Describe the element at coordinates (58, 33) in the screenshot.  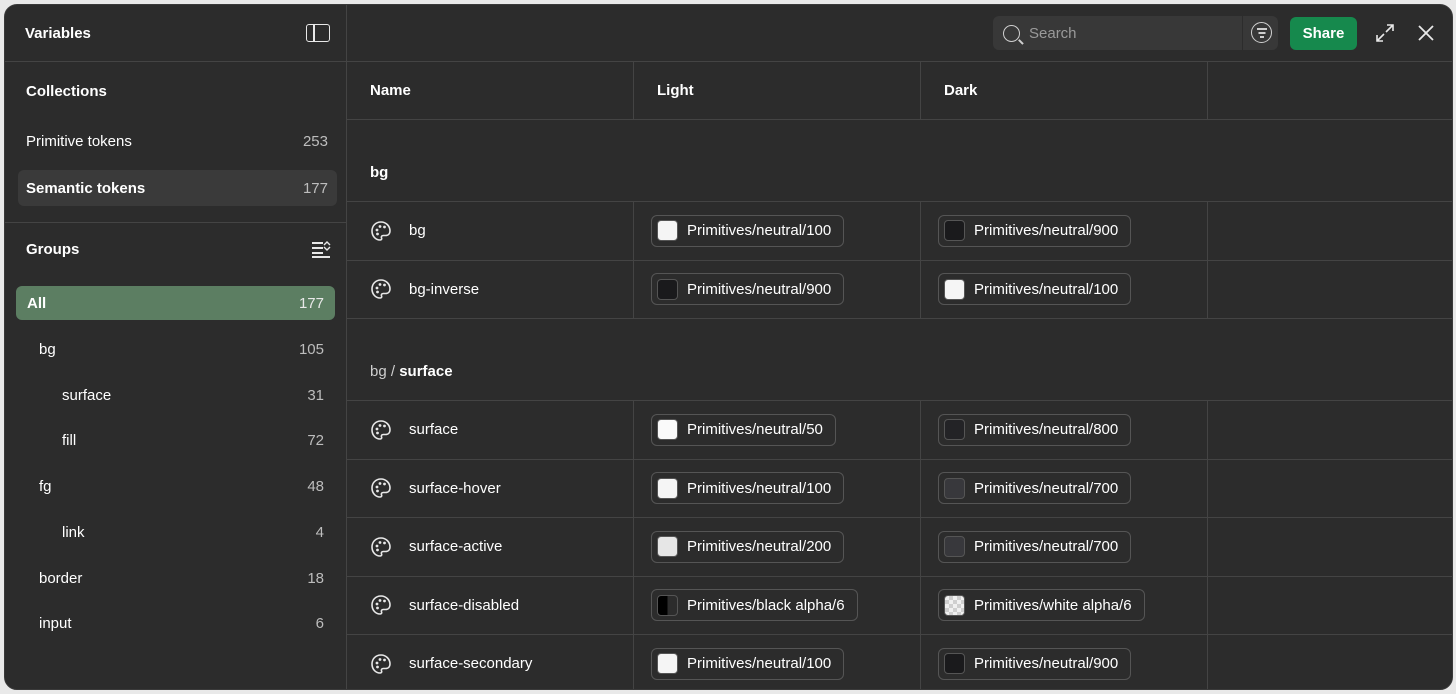
I see `window-title: Variables` at that location.